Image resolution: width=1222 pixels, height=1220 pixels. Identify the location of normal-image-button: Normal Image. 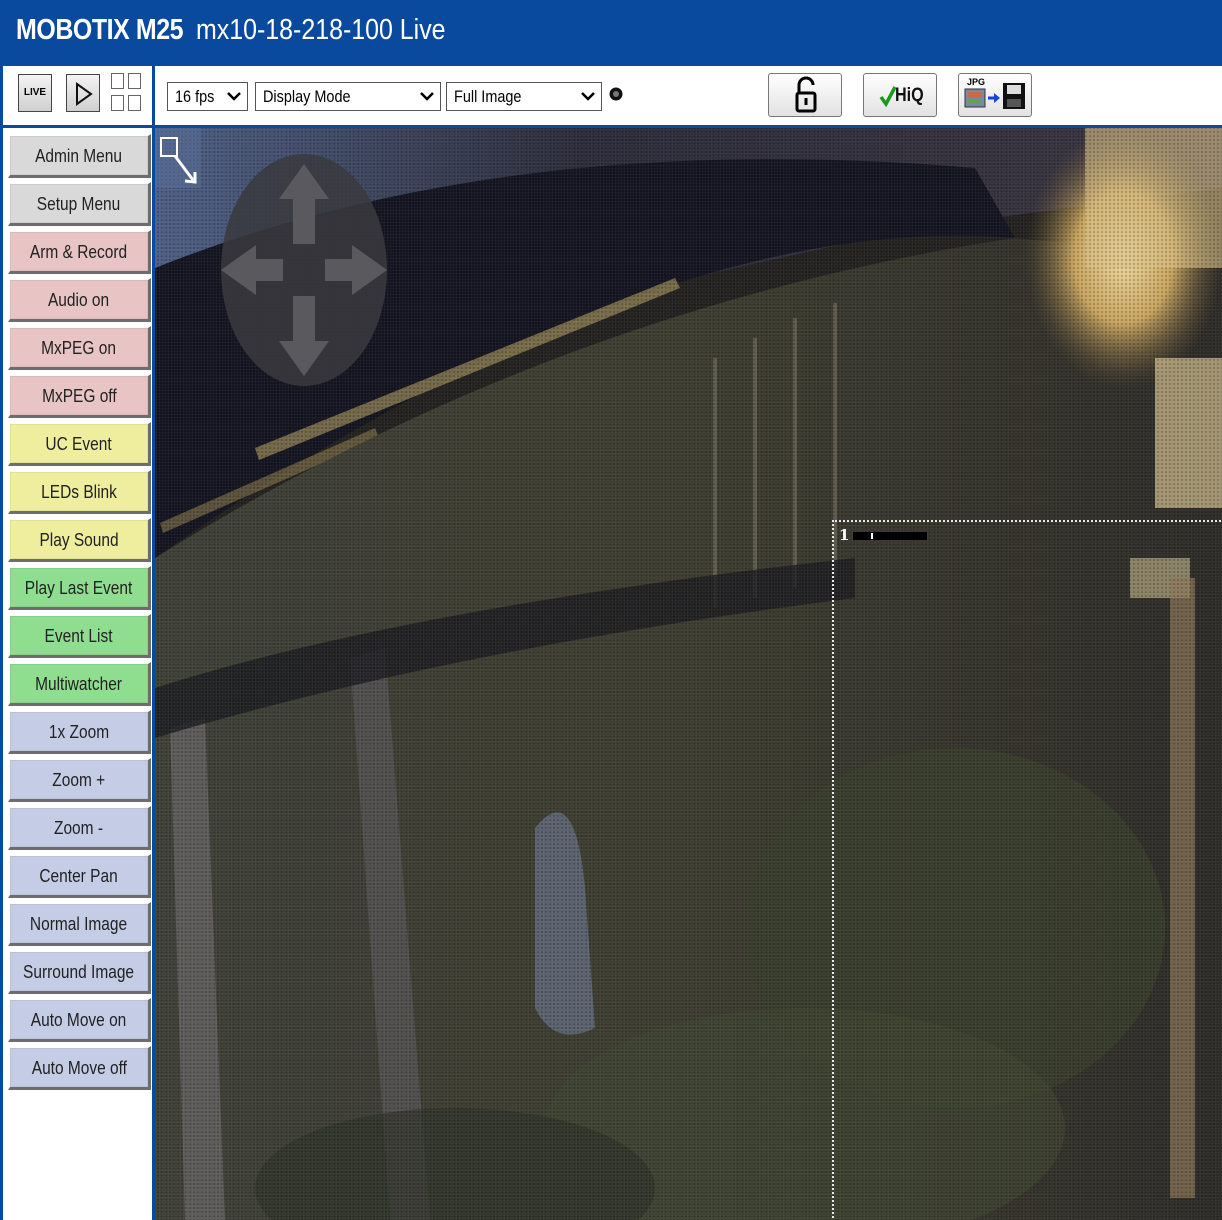
(79, 924).